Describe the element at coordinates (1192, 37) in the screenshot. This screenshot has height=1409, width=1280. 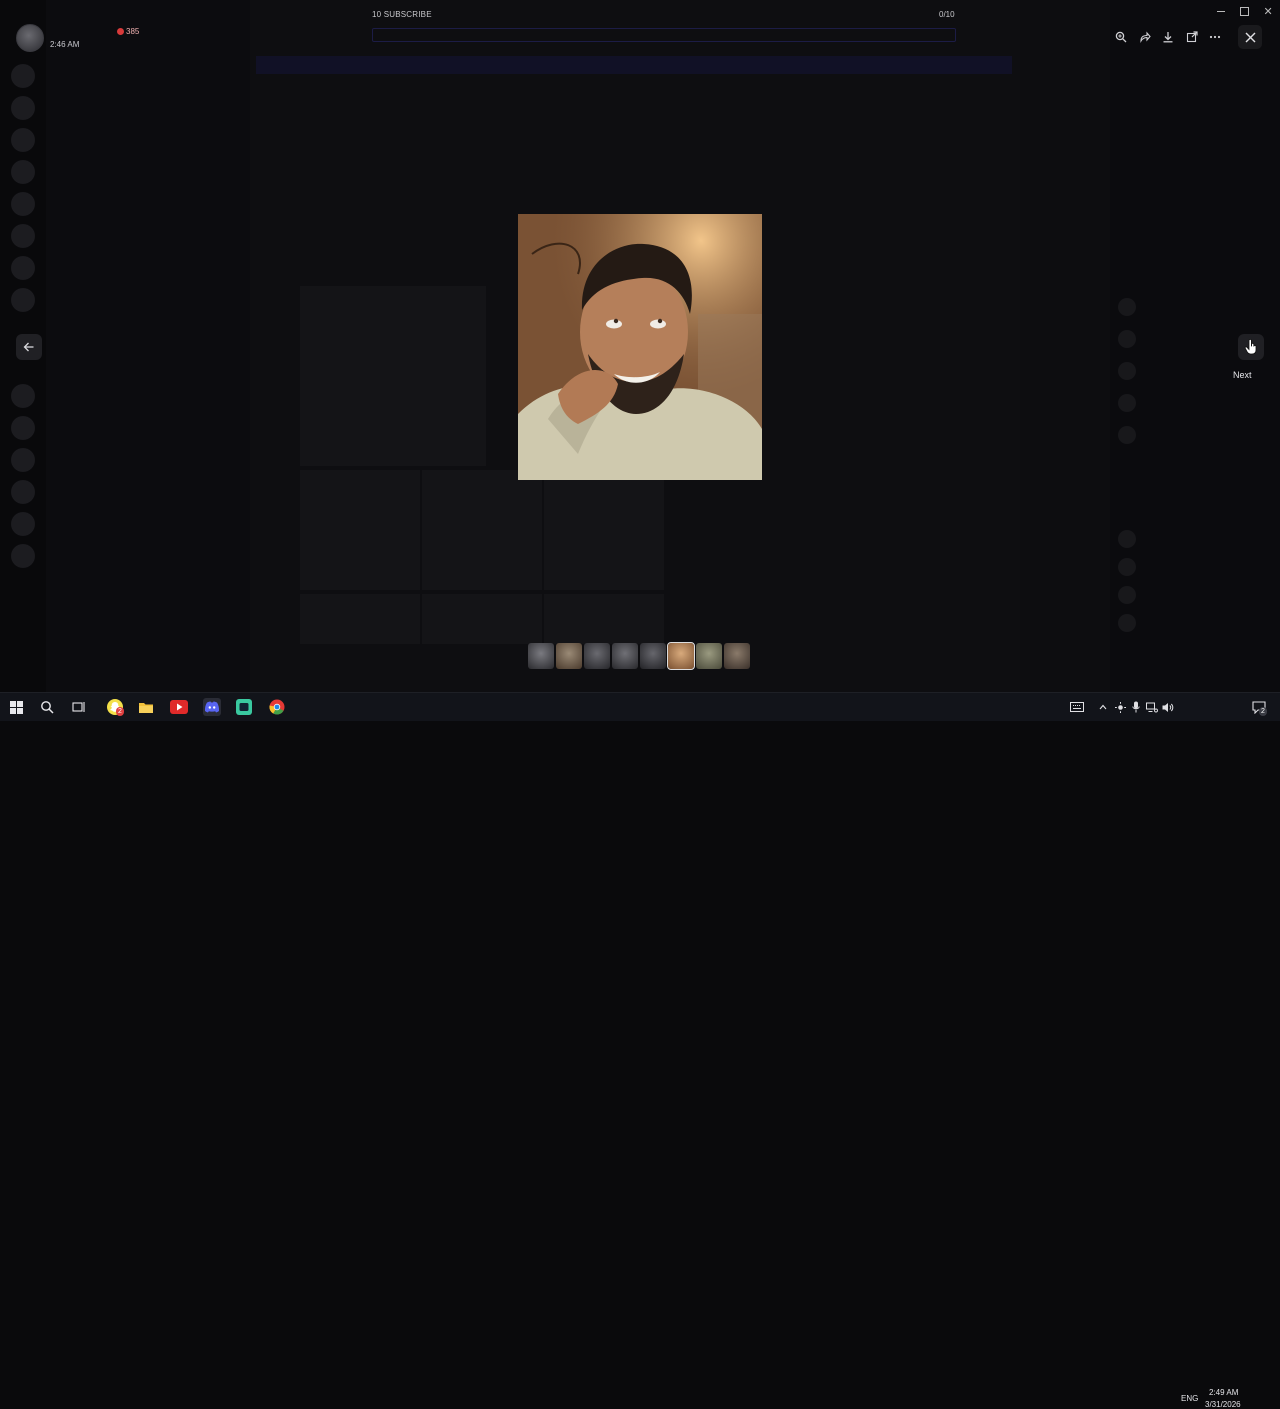
I see `open-external-icon` at that location.